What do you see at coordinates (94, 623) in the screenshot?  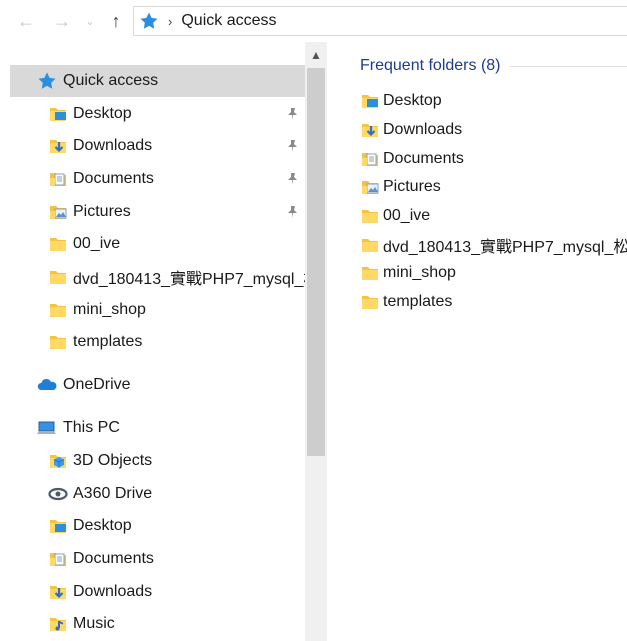 I see `nav-item-label: Music` at bounding box center [94, 623].